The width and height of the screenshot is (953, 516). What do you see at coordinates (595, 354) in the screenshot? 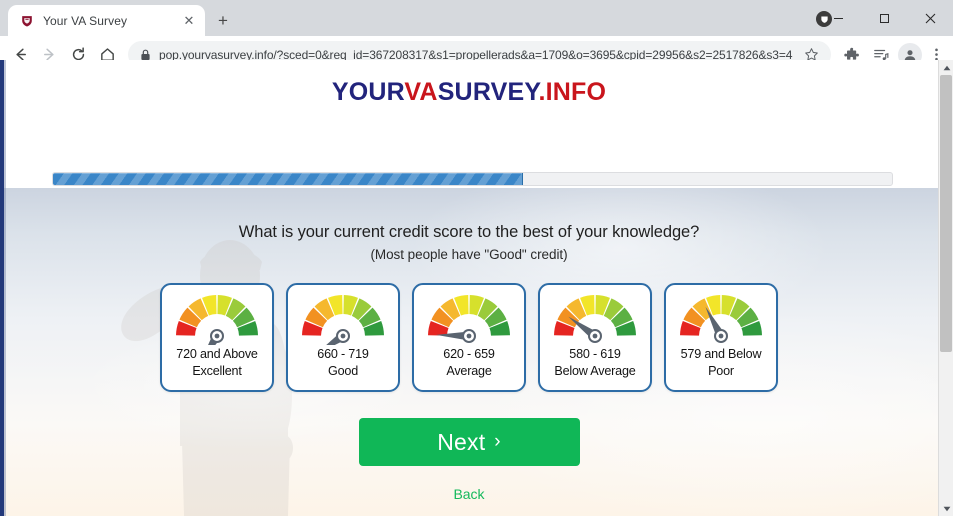
I see `option-range: 580 - 619` at bounding box center [595, 354].